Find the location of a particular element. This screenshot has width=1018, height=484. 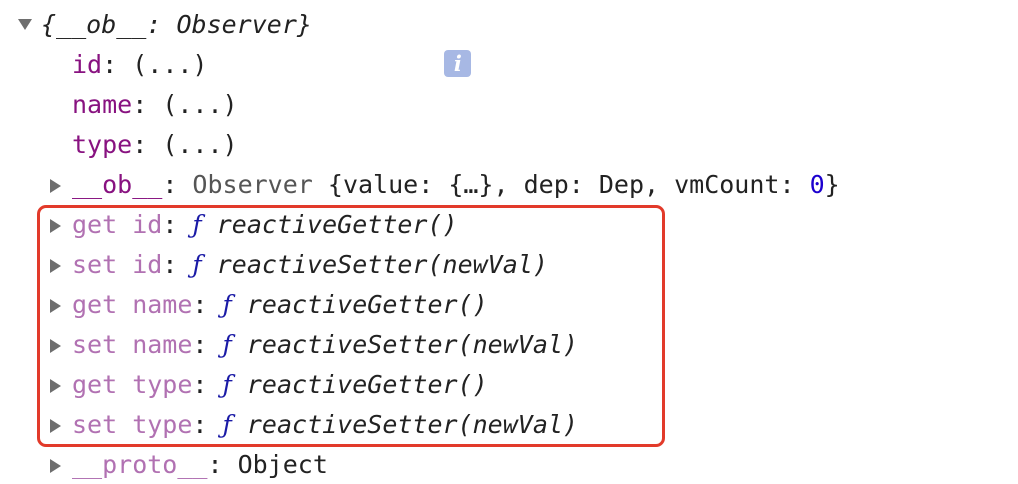

property-row-type: type: (...) is located at coordinates (200, 145).